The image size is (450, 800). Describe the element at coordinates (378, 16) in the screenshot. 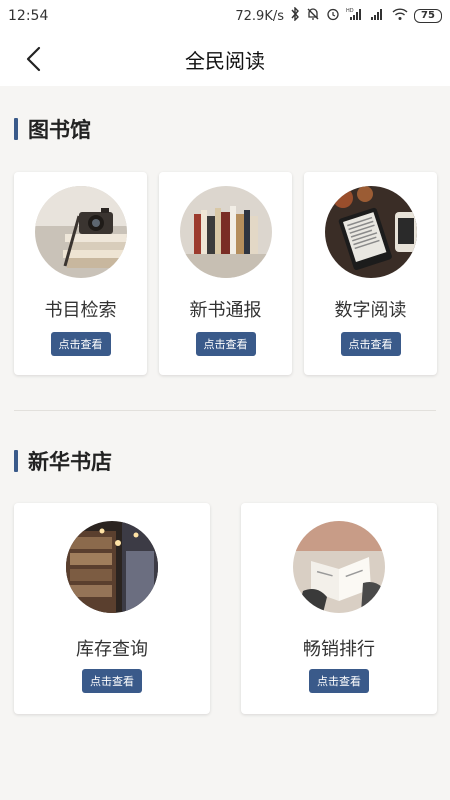

I see `signal-icon` at that location.